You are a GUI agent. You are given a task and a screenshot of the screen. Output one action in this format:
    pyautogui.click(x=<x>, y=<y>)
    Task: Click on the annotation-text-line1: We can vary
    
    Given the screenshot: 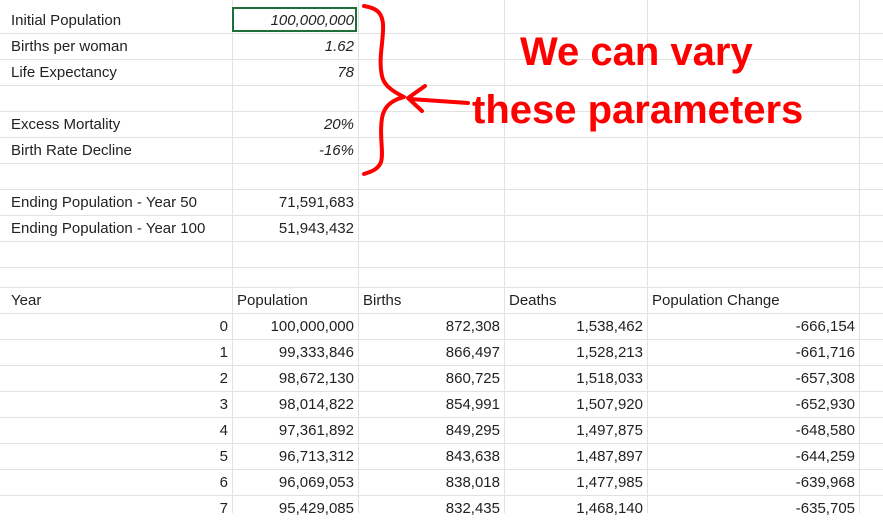 What is the action you would take?
    pyautogui.click(x=636, y=52)
    